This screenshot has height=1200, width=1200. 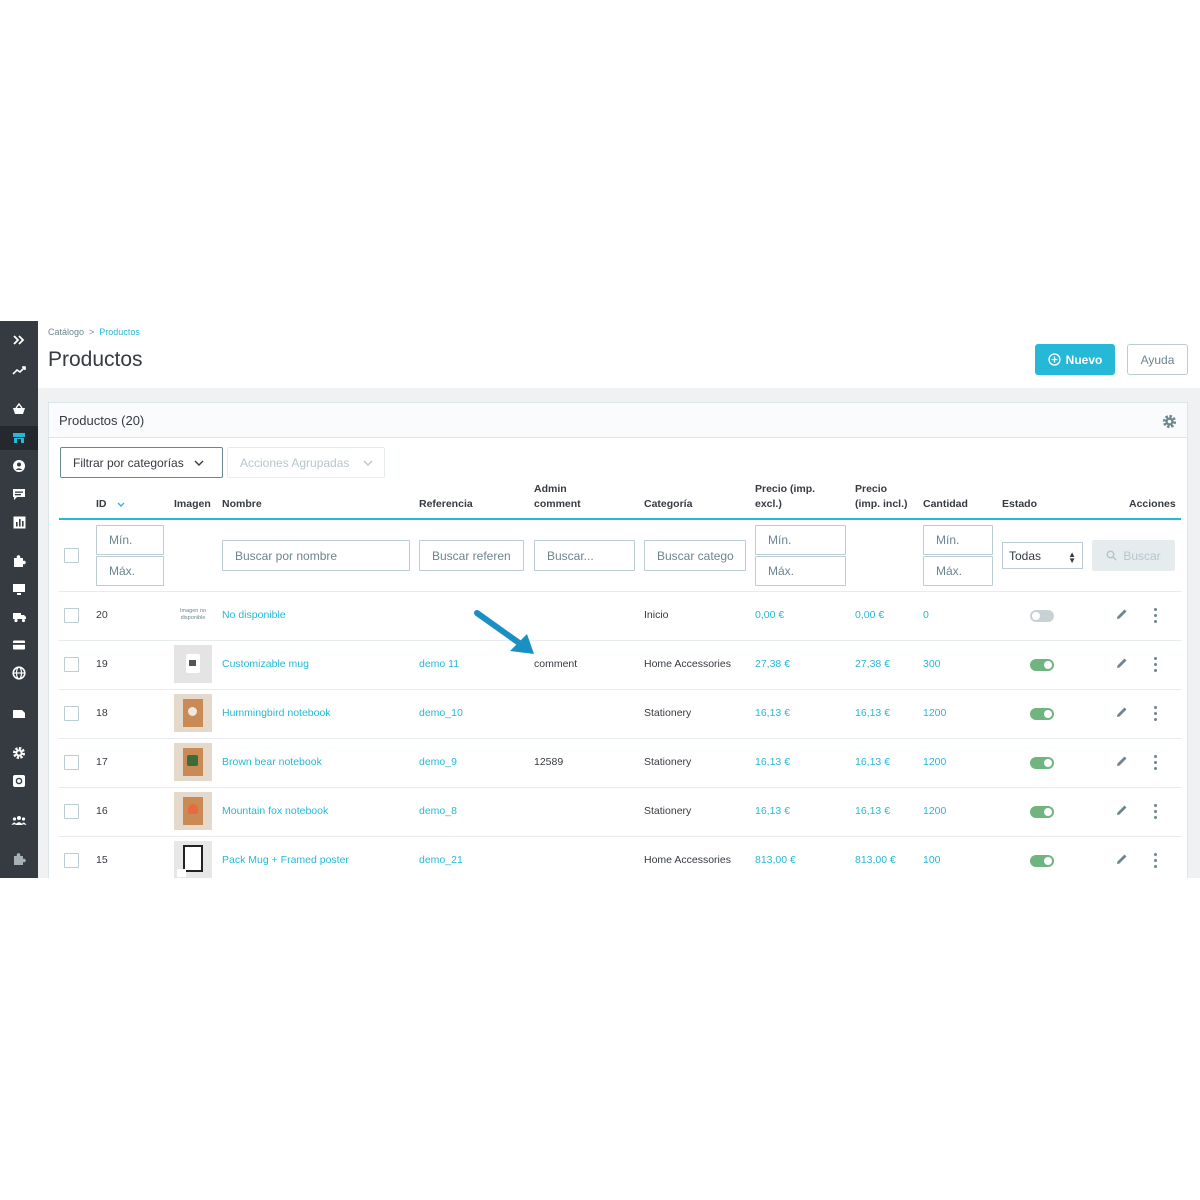 What do you see at coordinates (1075, 359) in the screenshot?
I see `new-product-button: Nuevo` at bounding box center [1075, 359].